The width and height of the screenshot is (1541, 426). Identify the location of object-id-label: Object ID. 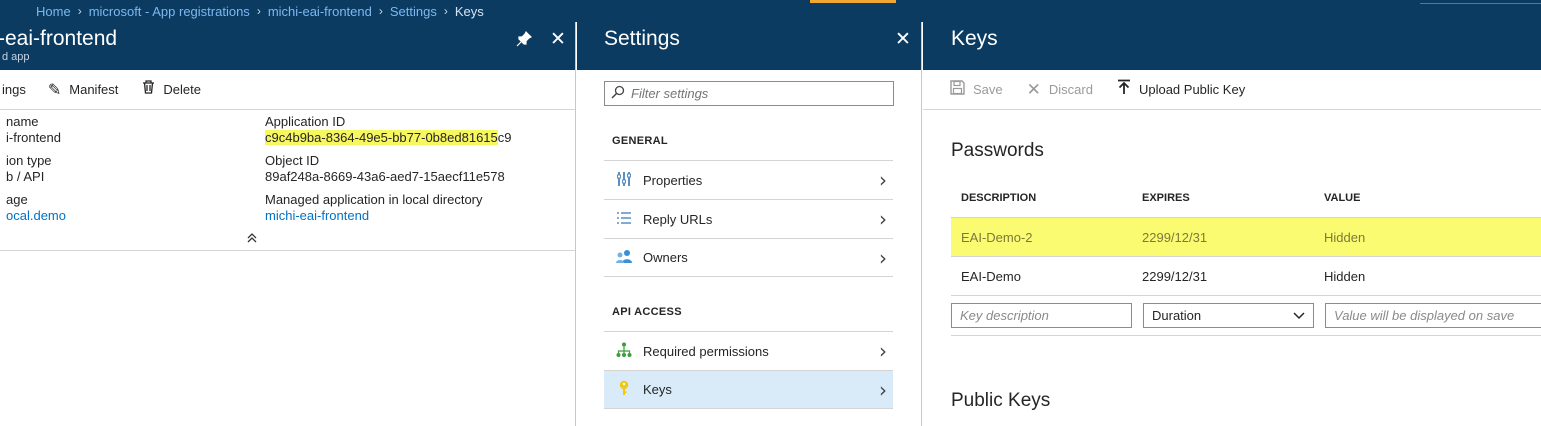
(292, 160).